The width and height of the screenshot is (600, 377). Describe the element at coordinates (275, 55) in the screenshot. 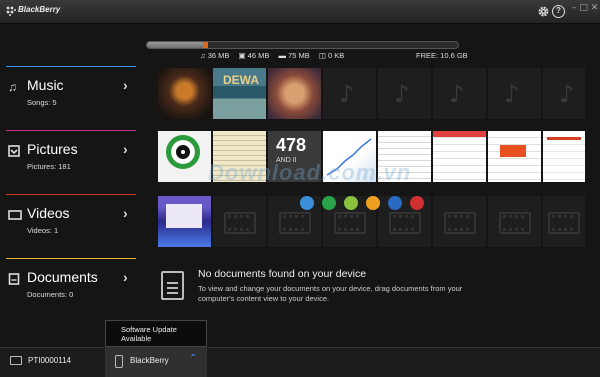

I see `storage-legend: ♫ 36 MB ▣ 46 MB ▬ 75 MB ◫ 0 KB` at that location.